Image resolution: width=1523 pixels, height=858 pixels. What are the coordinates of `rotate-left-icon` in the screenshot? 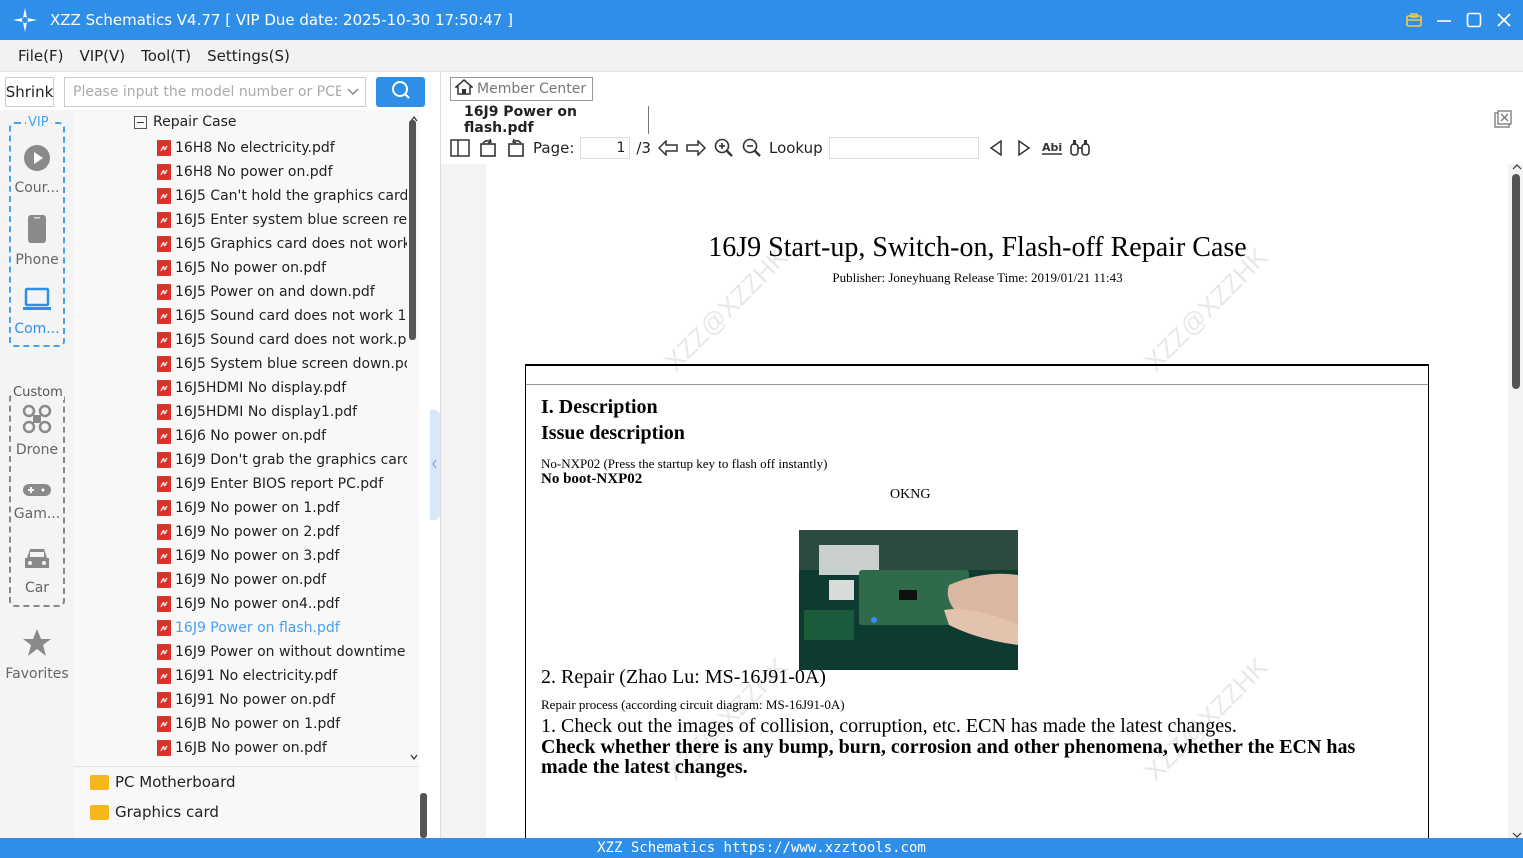 It's located at (488, 148).